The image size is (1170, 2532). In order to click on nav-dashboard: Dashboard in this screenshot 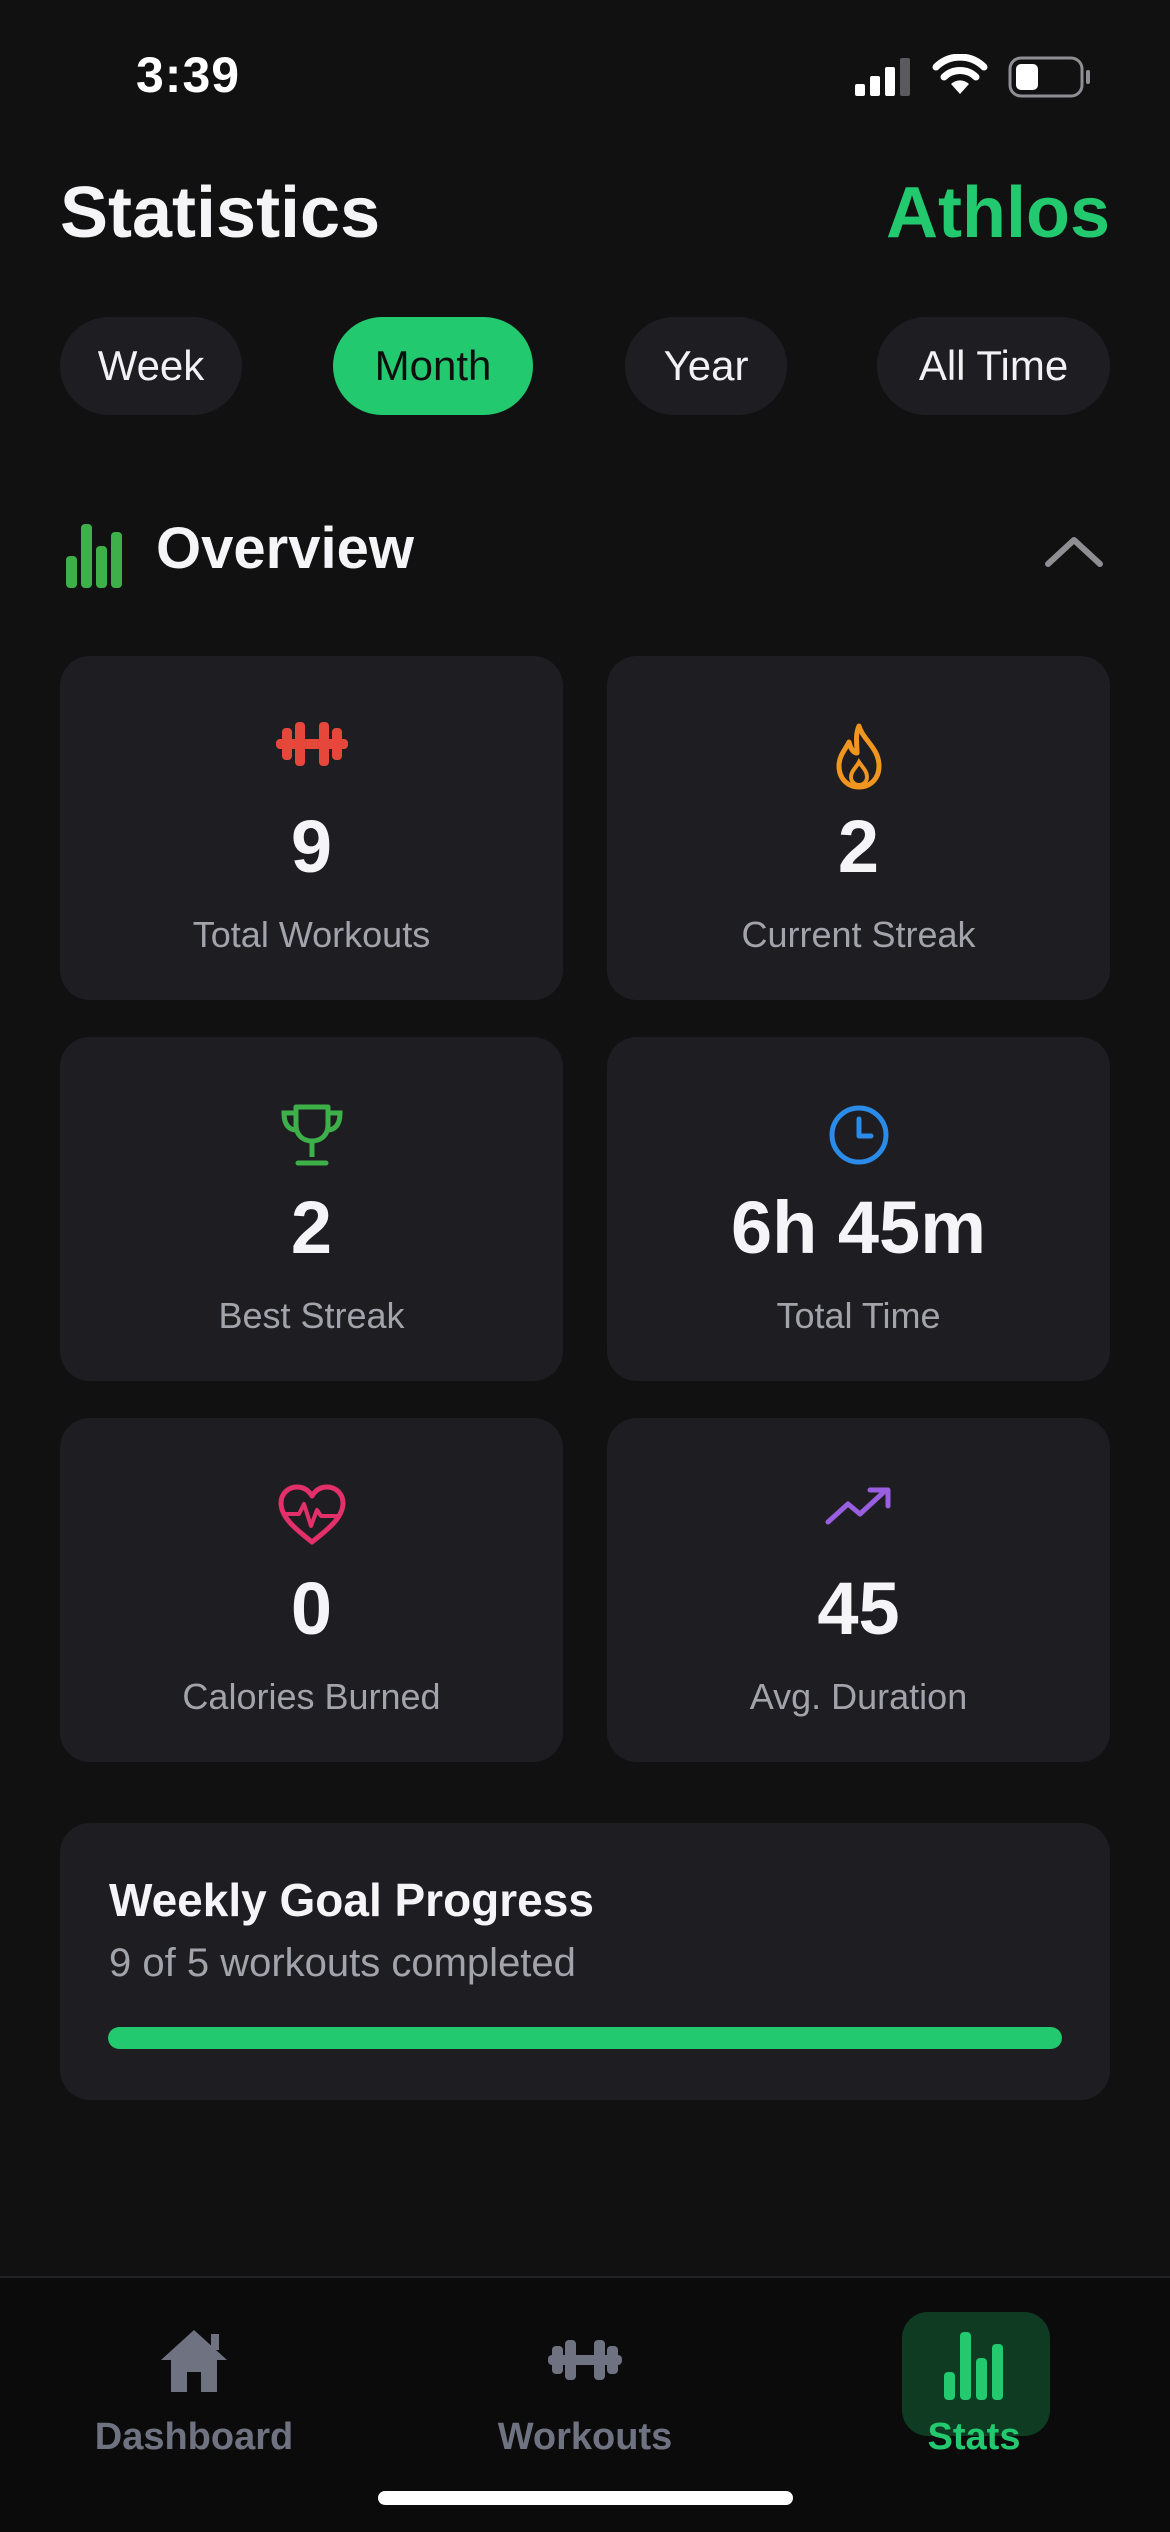, I will do `click(194, 2385)`.